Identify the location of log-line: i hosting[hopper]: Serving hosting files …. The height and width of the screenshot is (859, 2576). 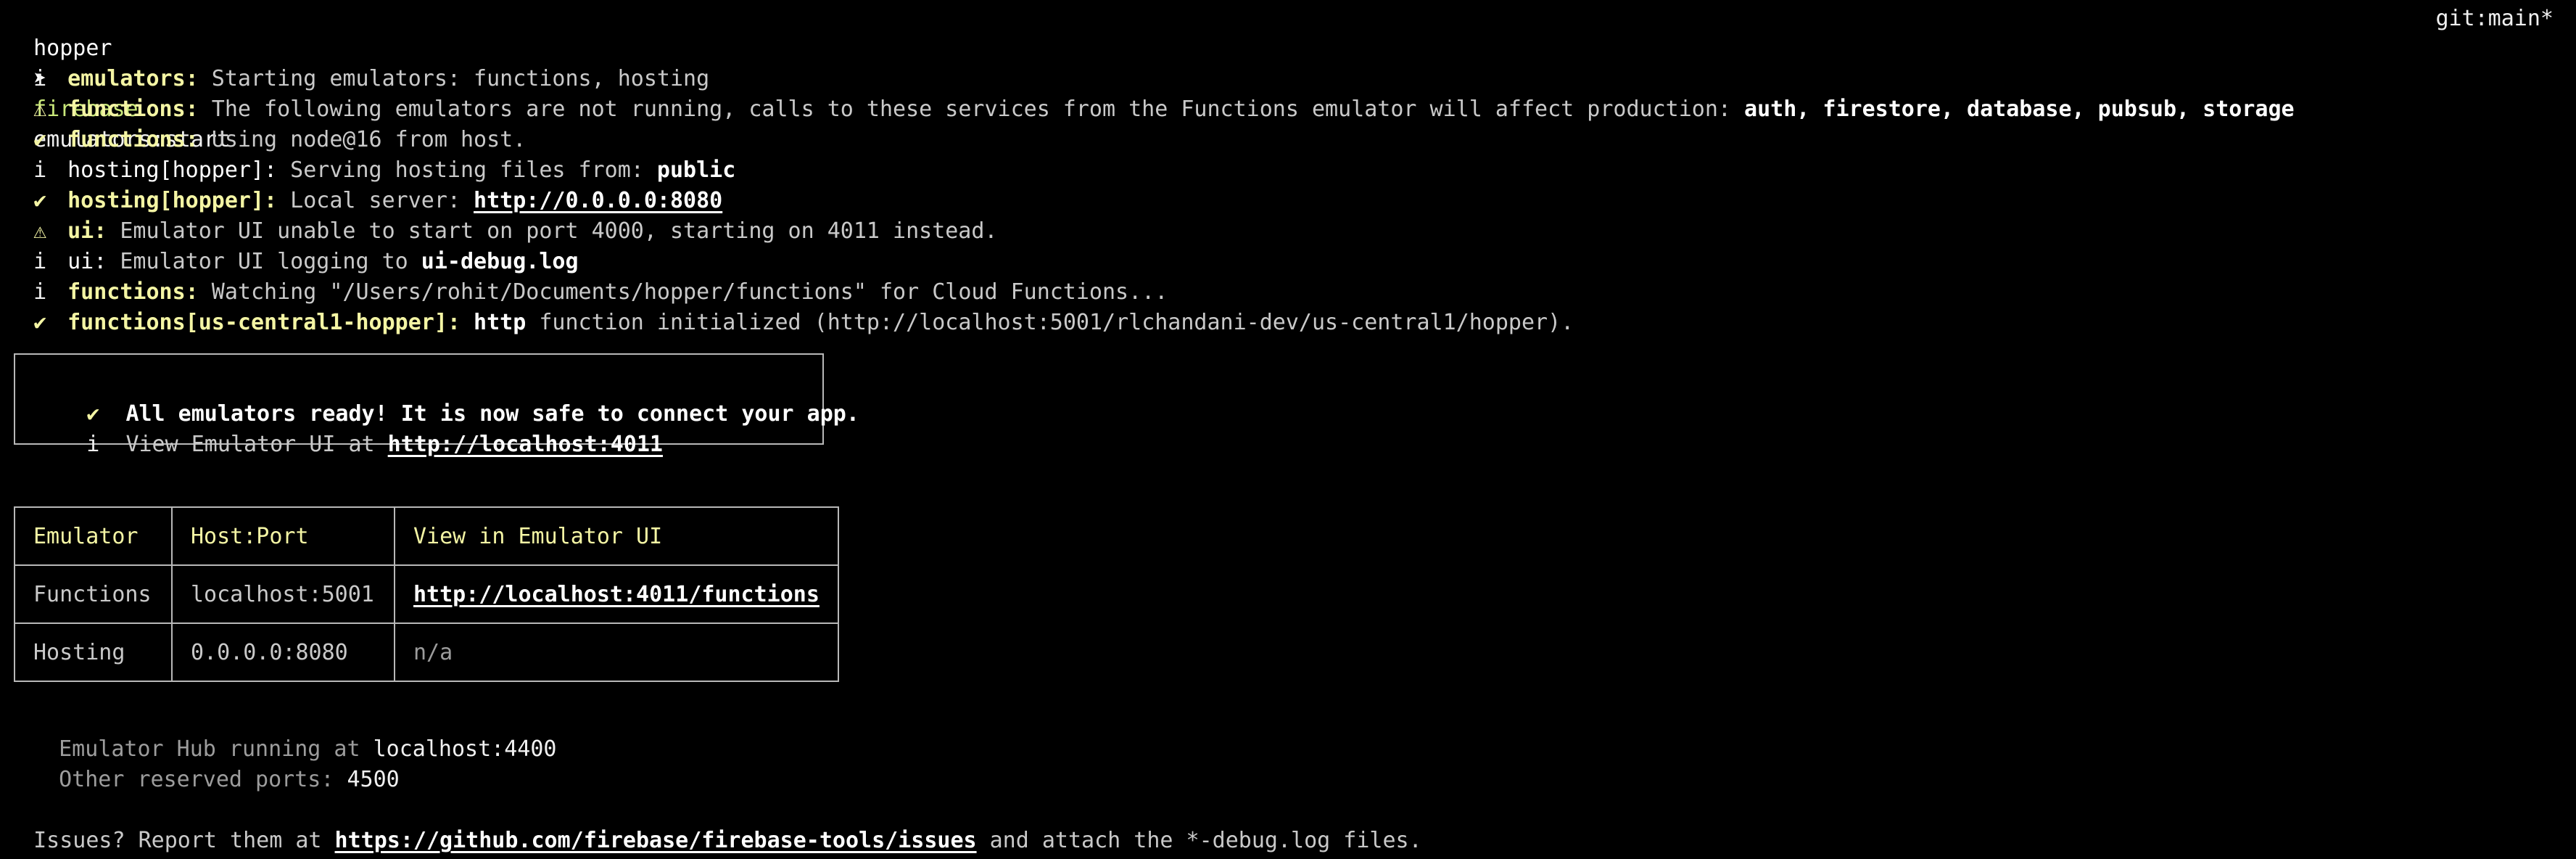
(367, 154).